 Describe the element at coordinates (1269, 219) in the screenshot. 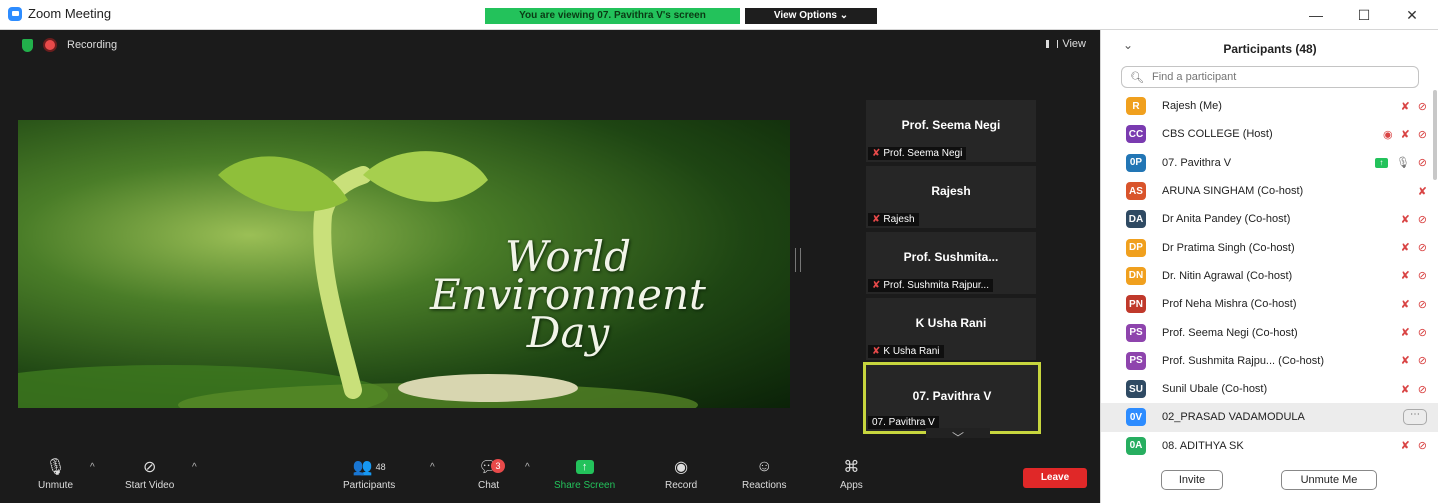

I see `participant-row: DA Dr Anita Pandey (Co-host) ✘ ⊘` at that location.